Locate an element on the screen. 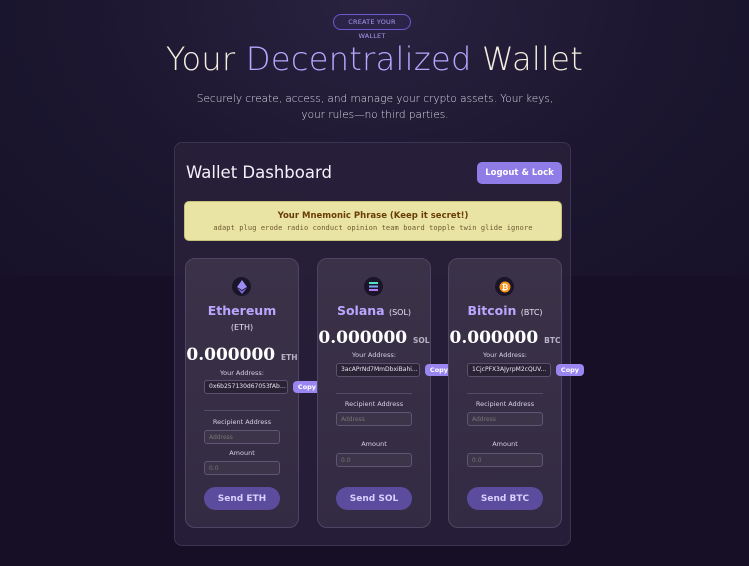 The image size is (749, 566). recipient-address-input-bitcoin is located at coordinates (505, 419).